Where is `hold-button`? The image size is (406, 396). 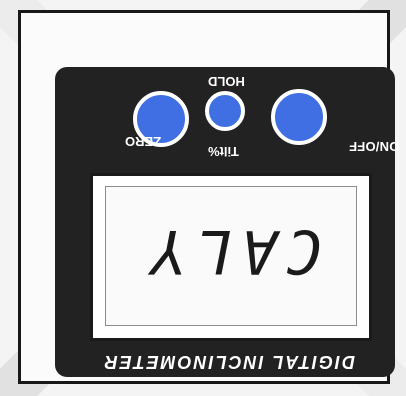 hold-button is located at coordinates (225, 111).